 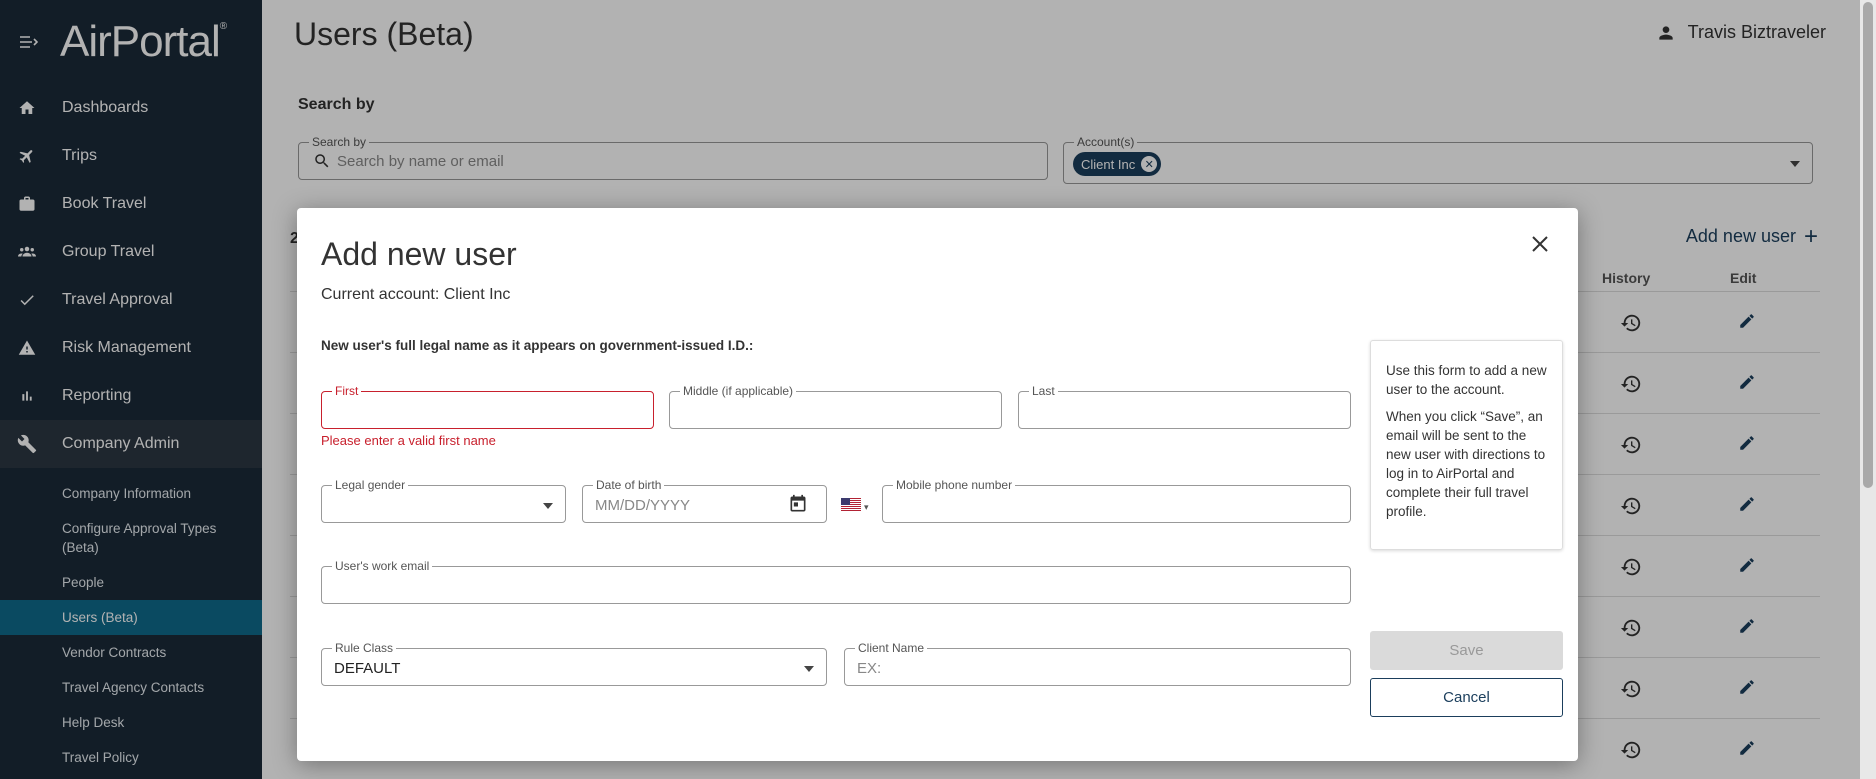 I want to click on first-name-error: Please enter a valid first name, so click(x=408, y=440).